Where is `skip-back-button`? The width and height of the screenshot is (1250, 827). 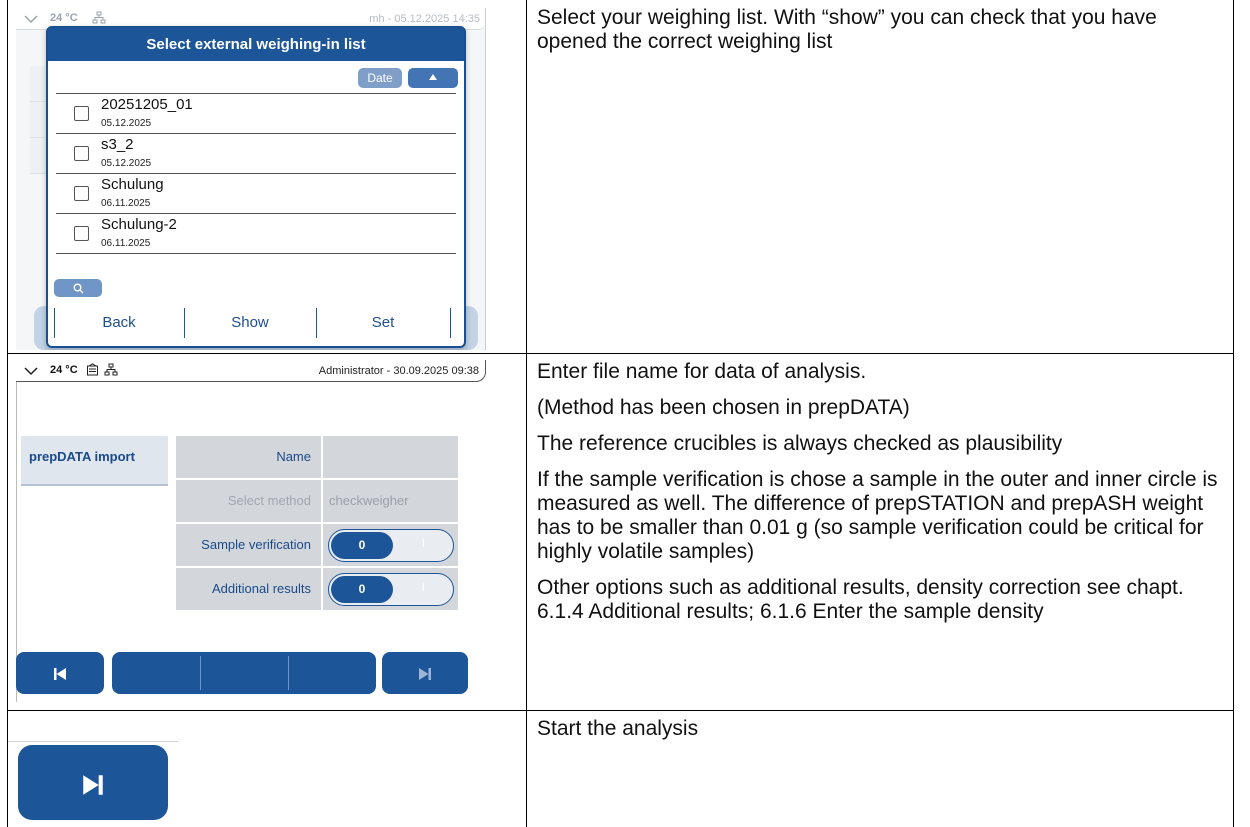
skip-back-button is located at coordinates (60, 673).